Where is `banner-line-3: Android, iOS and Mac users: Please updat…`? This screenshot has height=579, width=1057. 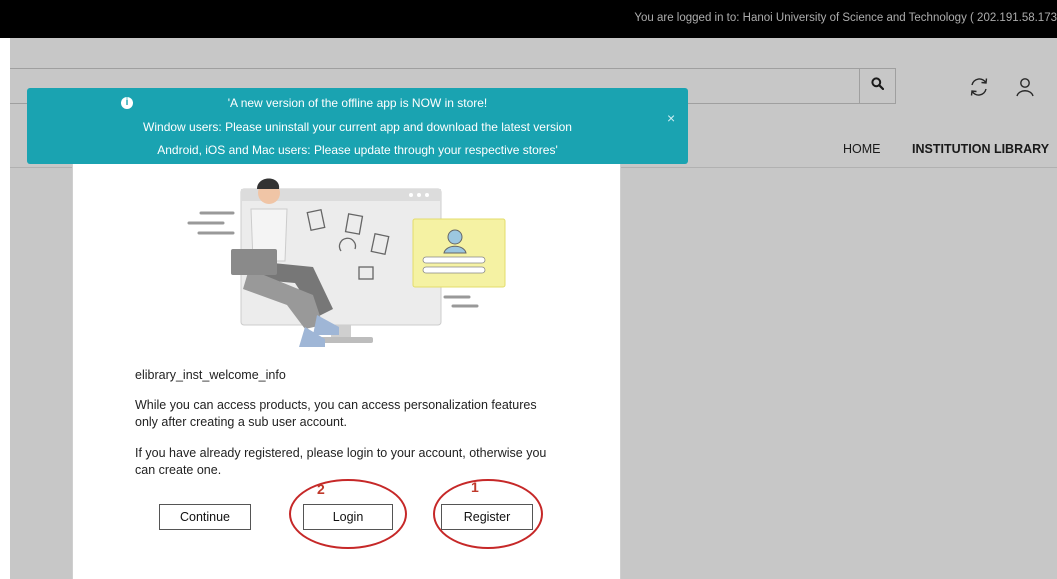
banner-line-3: Android, iOS and Mac users: Please updat… is located at coordinates (357, 150).